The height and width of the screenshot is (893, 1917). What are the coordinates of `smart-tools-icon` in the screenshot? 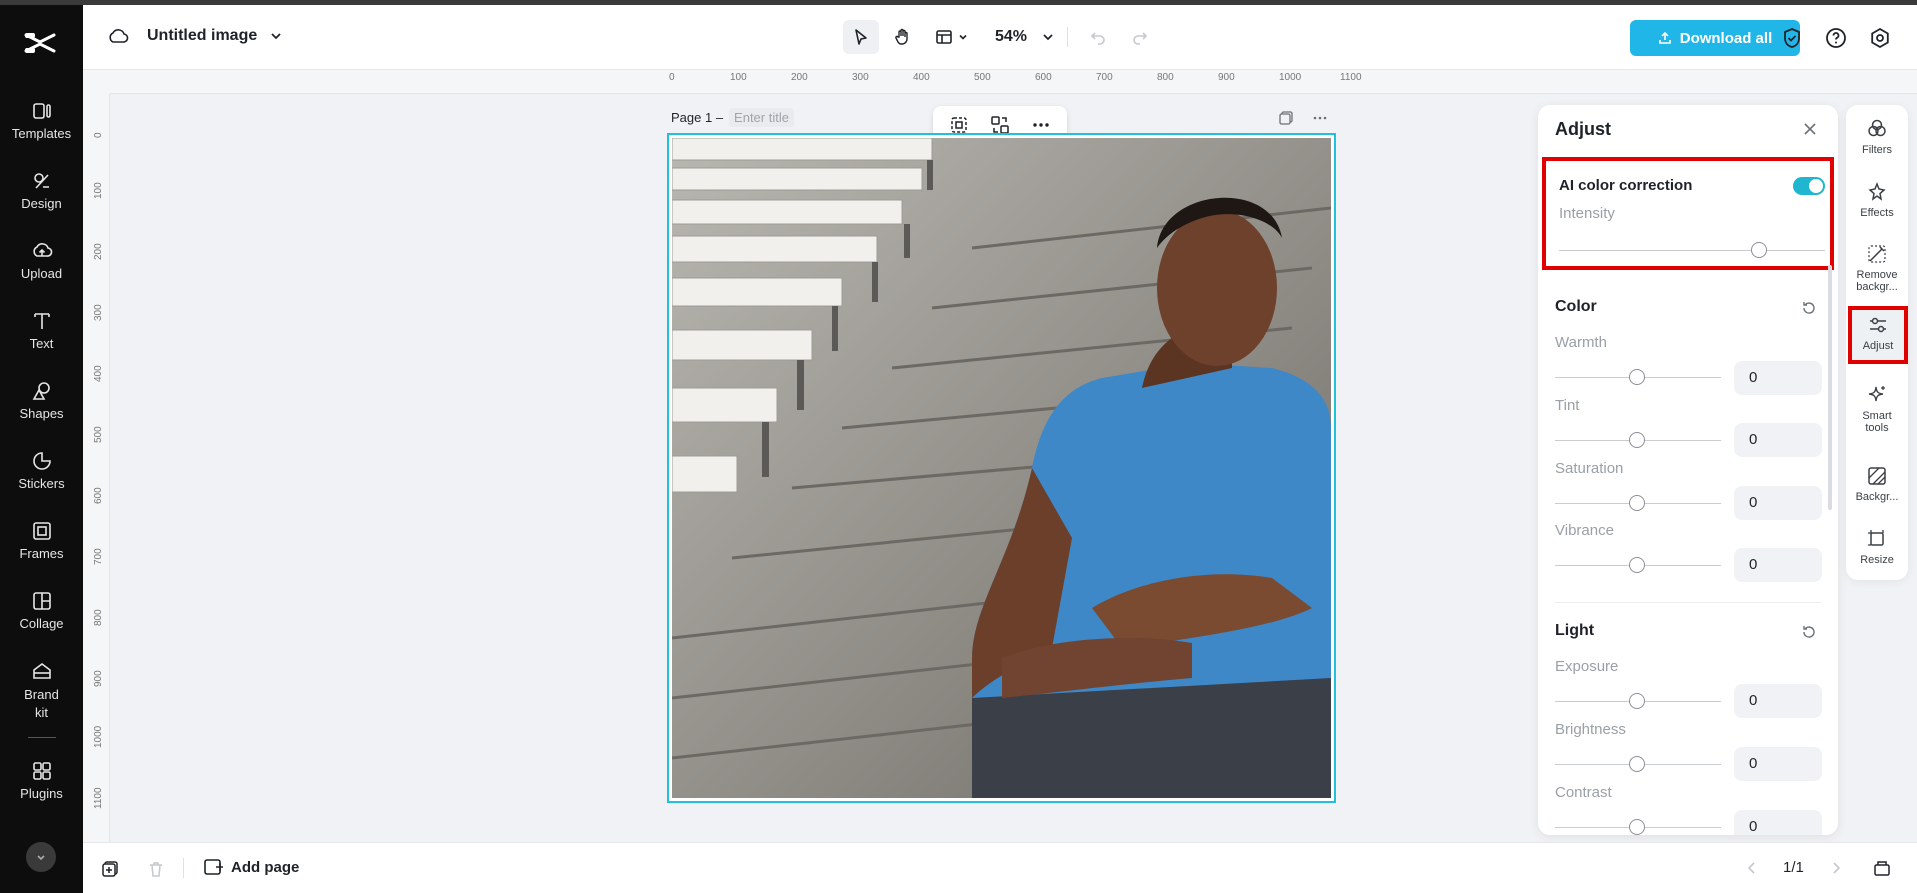 It's located at (1876, 394).